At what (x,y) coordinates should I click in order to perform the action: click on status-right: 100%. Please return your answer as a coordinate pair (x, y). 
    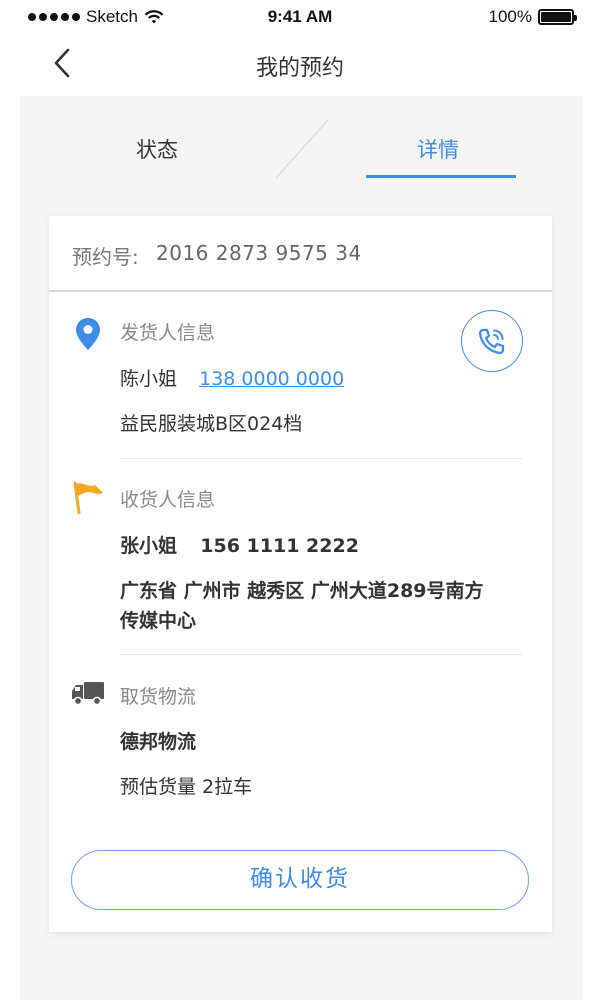
    Looking at the image, I should click on (532, 17).